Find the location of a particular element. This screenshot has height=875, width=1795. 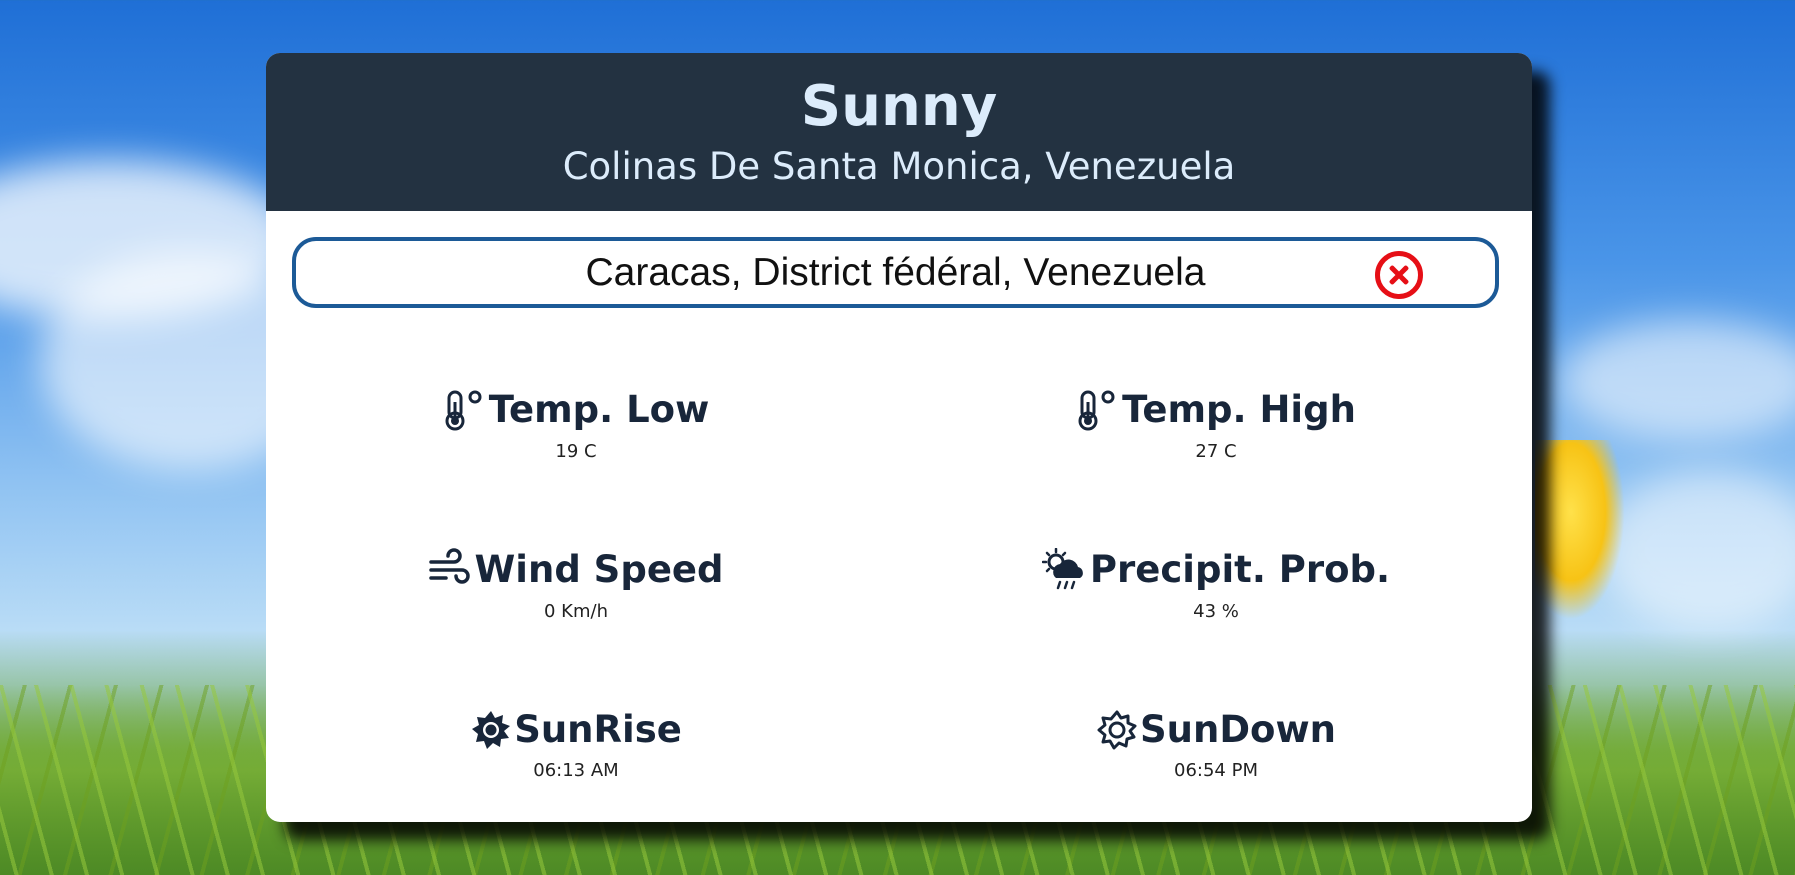

stat-label: SunDown is located at coordinates (1238, 729).